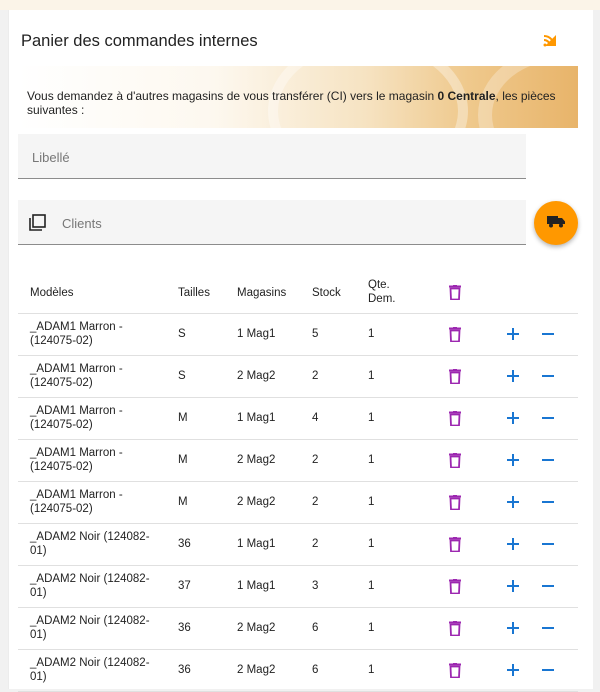 This screenshot has width=600, height=692. I want to click on libelle-input, so click(272, 157).